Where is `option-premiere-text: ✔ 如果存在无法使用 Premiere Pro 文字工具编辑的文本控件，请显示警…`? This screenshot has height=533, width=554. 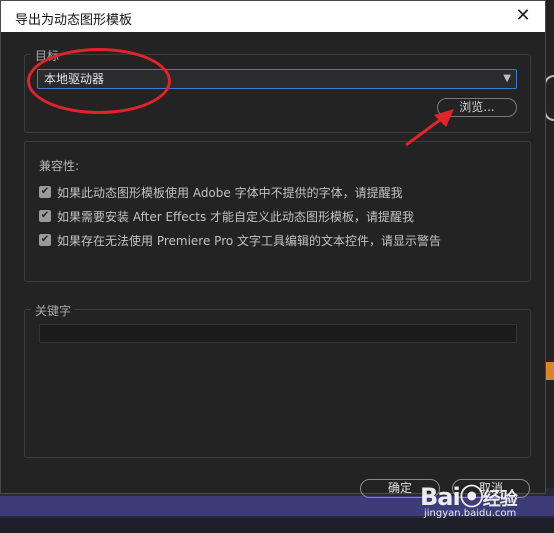
option-premiere-text: ✔ 如果存在无法使用 Premiere Pro 文字工具编辑的文本控件，请显示警… is located at coordinates (240, 240).